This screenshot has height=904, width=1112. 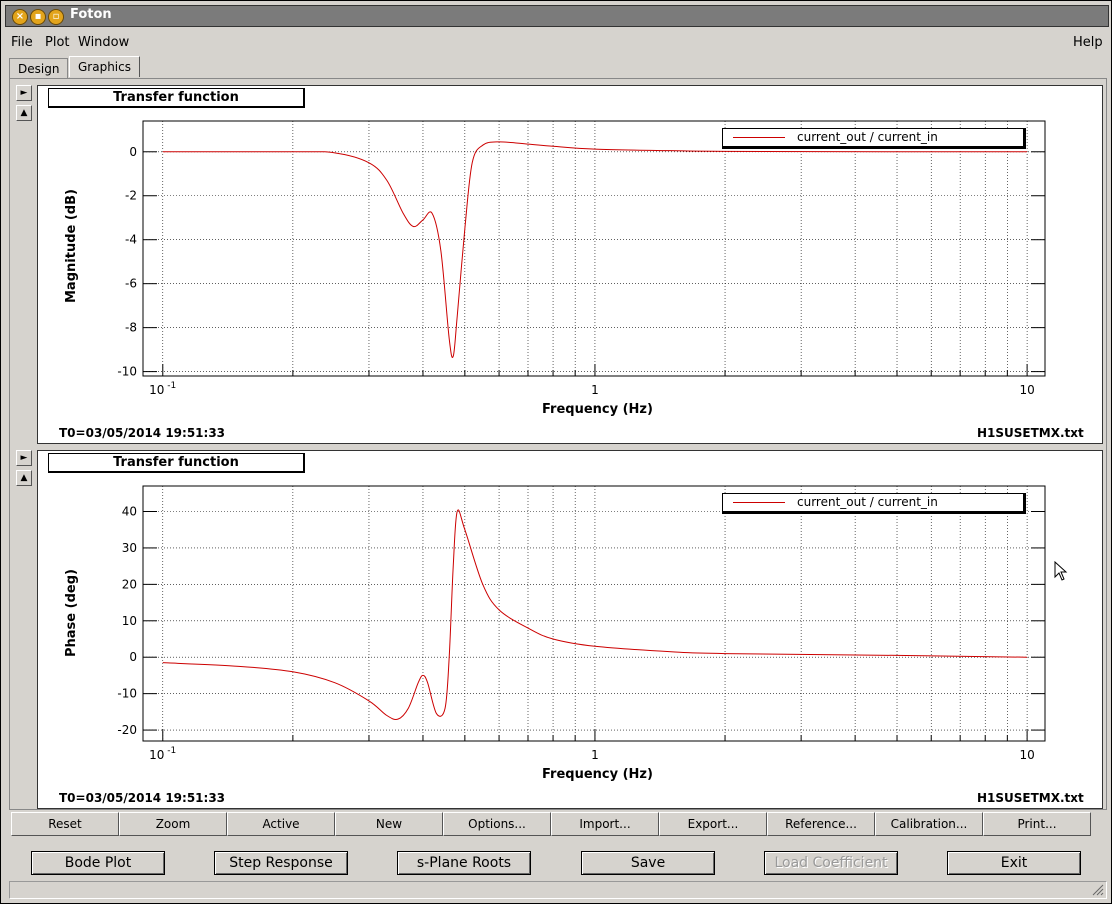 What do you see at coordinates (1014, 863) in the screenshot?
I see `exit-button: Exit` at bounding box center [1014, 863].